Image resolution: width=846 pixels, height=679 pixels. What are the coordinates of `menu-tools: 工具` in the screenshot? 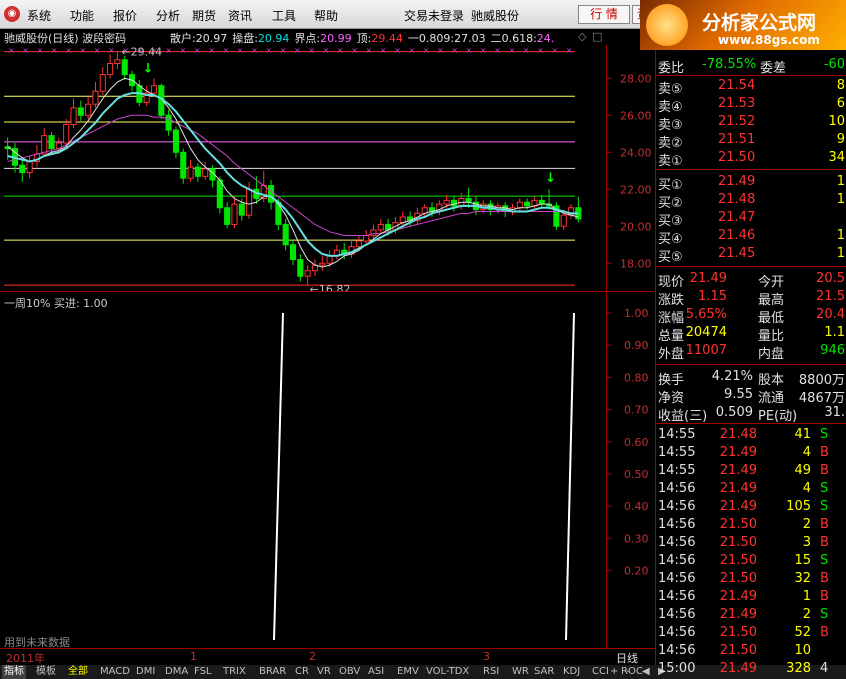 It's located at (284, 15).